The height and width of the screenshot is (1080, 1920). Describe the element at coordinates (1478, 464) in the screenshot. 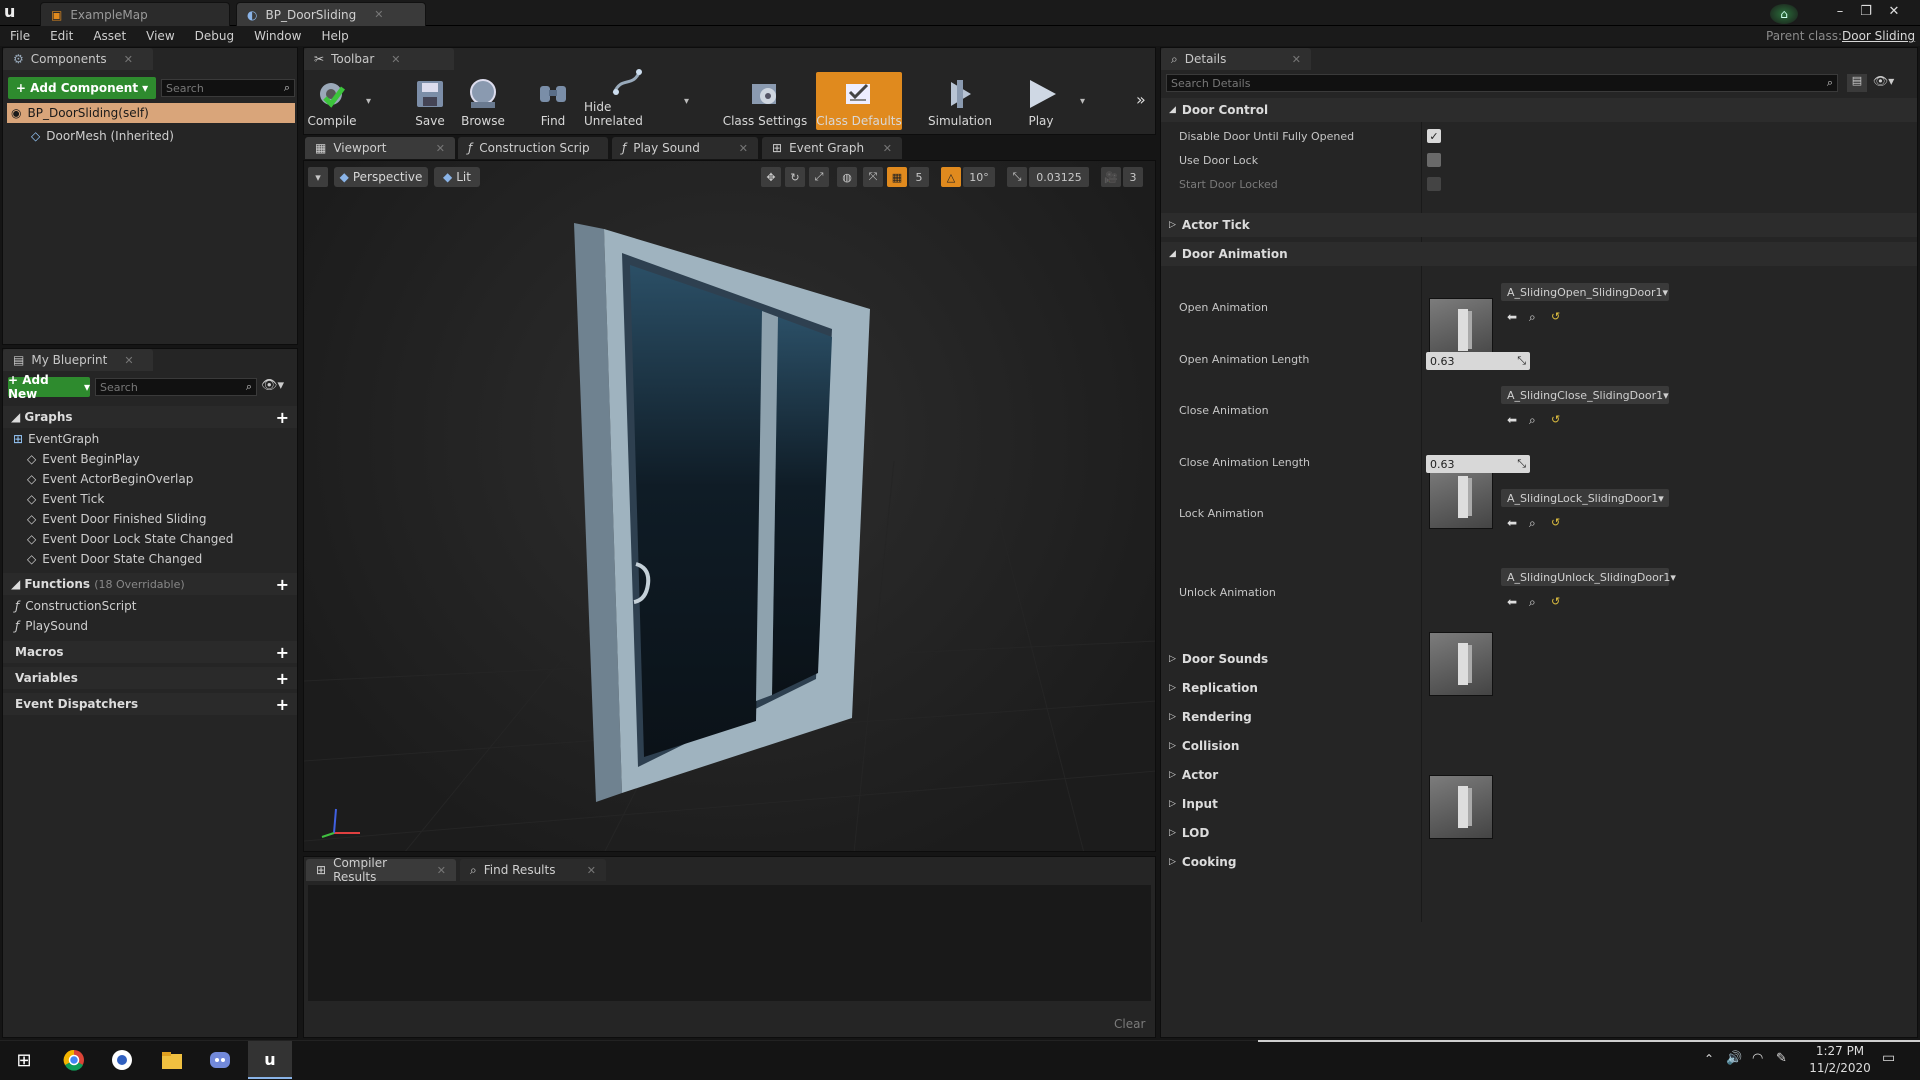

I see `close-animation-length-field: 0.63 ⤡` at that location.